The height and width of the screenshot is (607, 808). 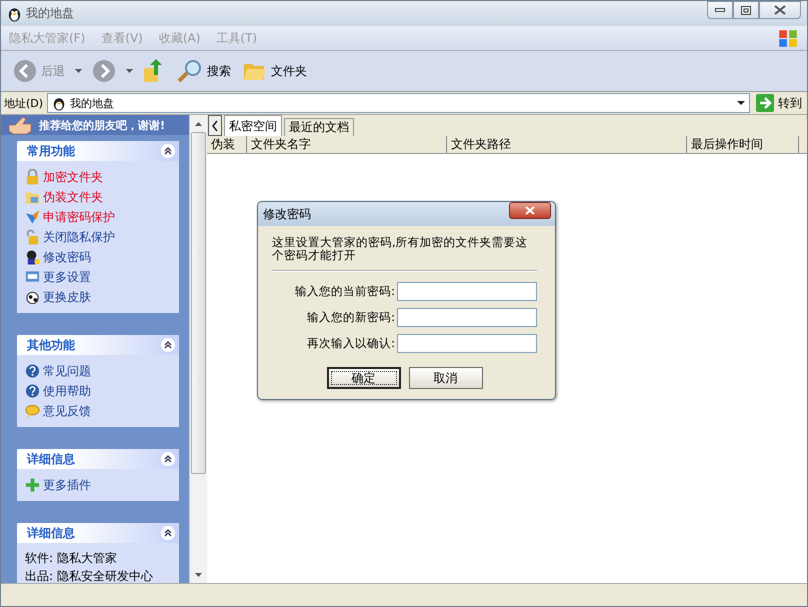 I want to click on field-label: 输入您的新密码:, so click(x=351, y=317).